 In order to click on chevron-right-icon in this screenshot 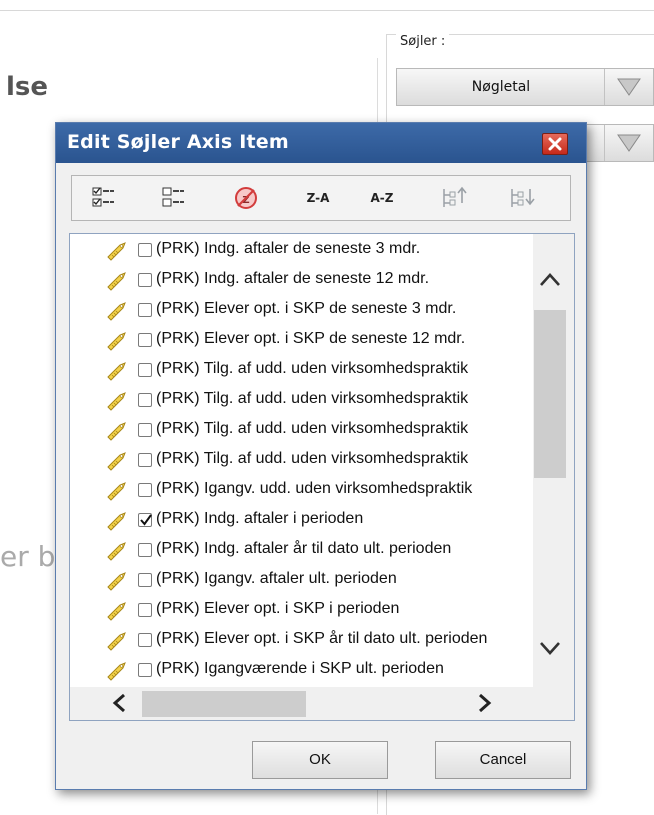, I will do `click(485, 703)`.